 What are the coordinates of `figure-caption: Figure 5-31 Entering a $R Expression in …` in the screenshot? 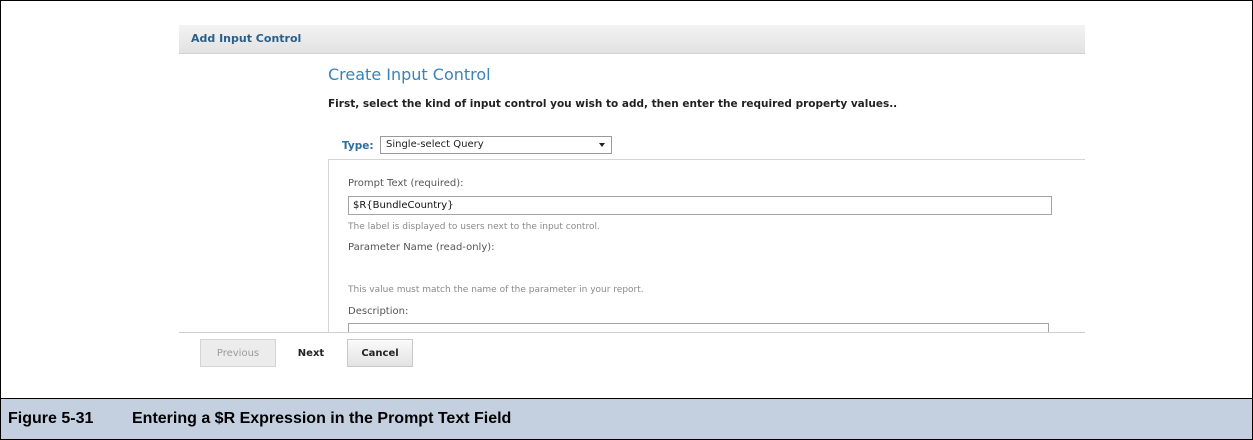 It's located at (626, 418).